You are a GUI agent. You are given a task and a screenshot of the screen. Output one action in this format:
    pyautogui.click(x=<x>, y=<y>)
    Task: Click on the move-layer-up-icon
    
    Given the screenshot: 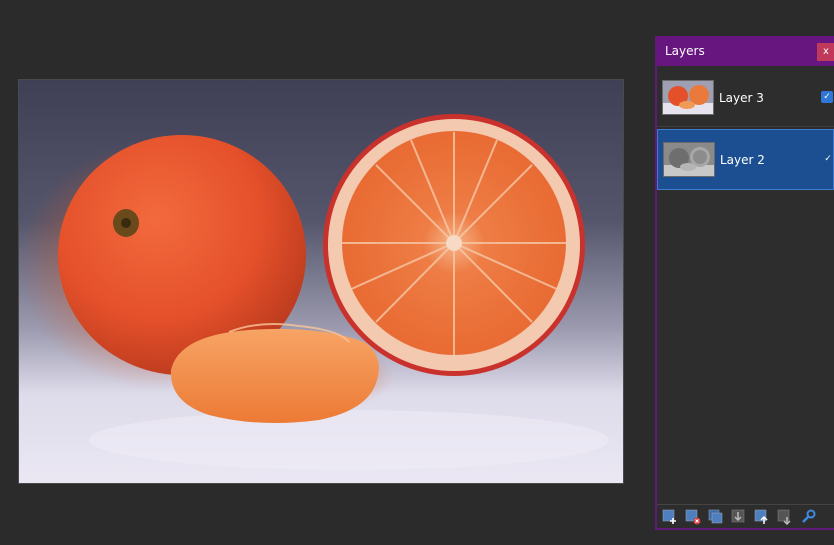 What is the action you would take?
    pyautogui.click(x=762, y=517)
    